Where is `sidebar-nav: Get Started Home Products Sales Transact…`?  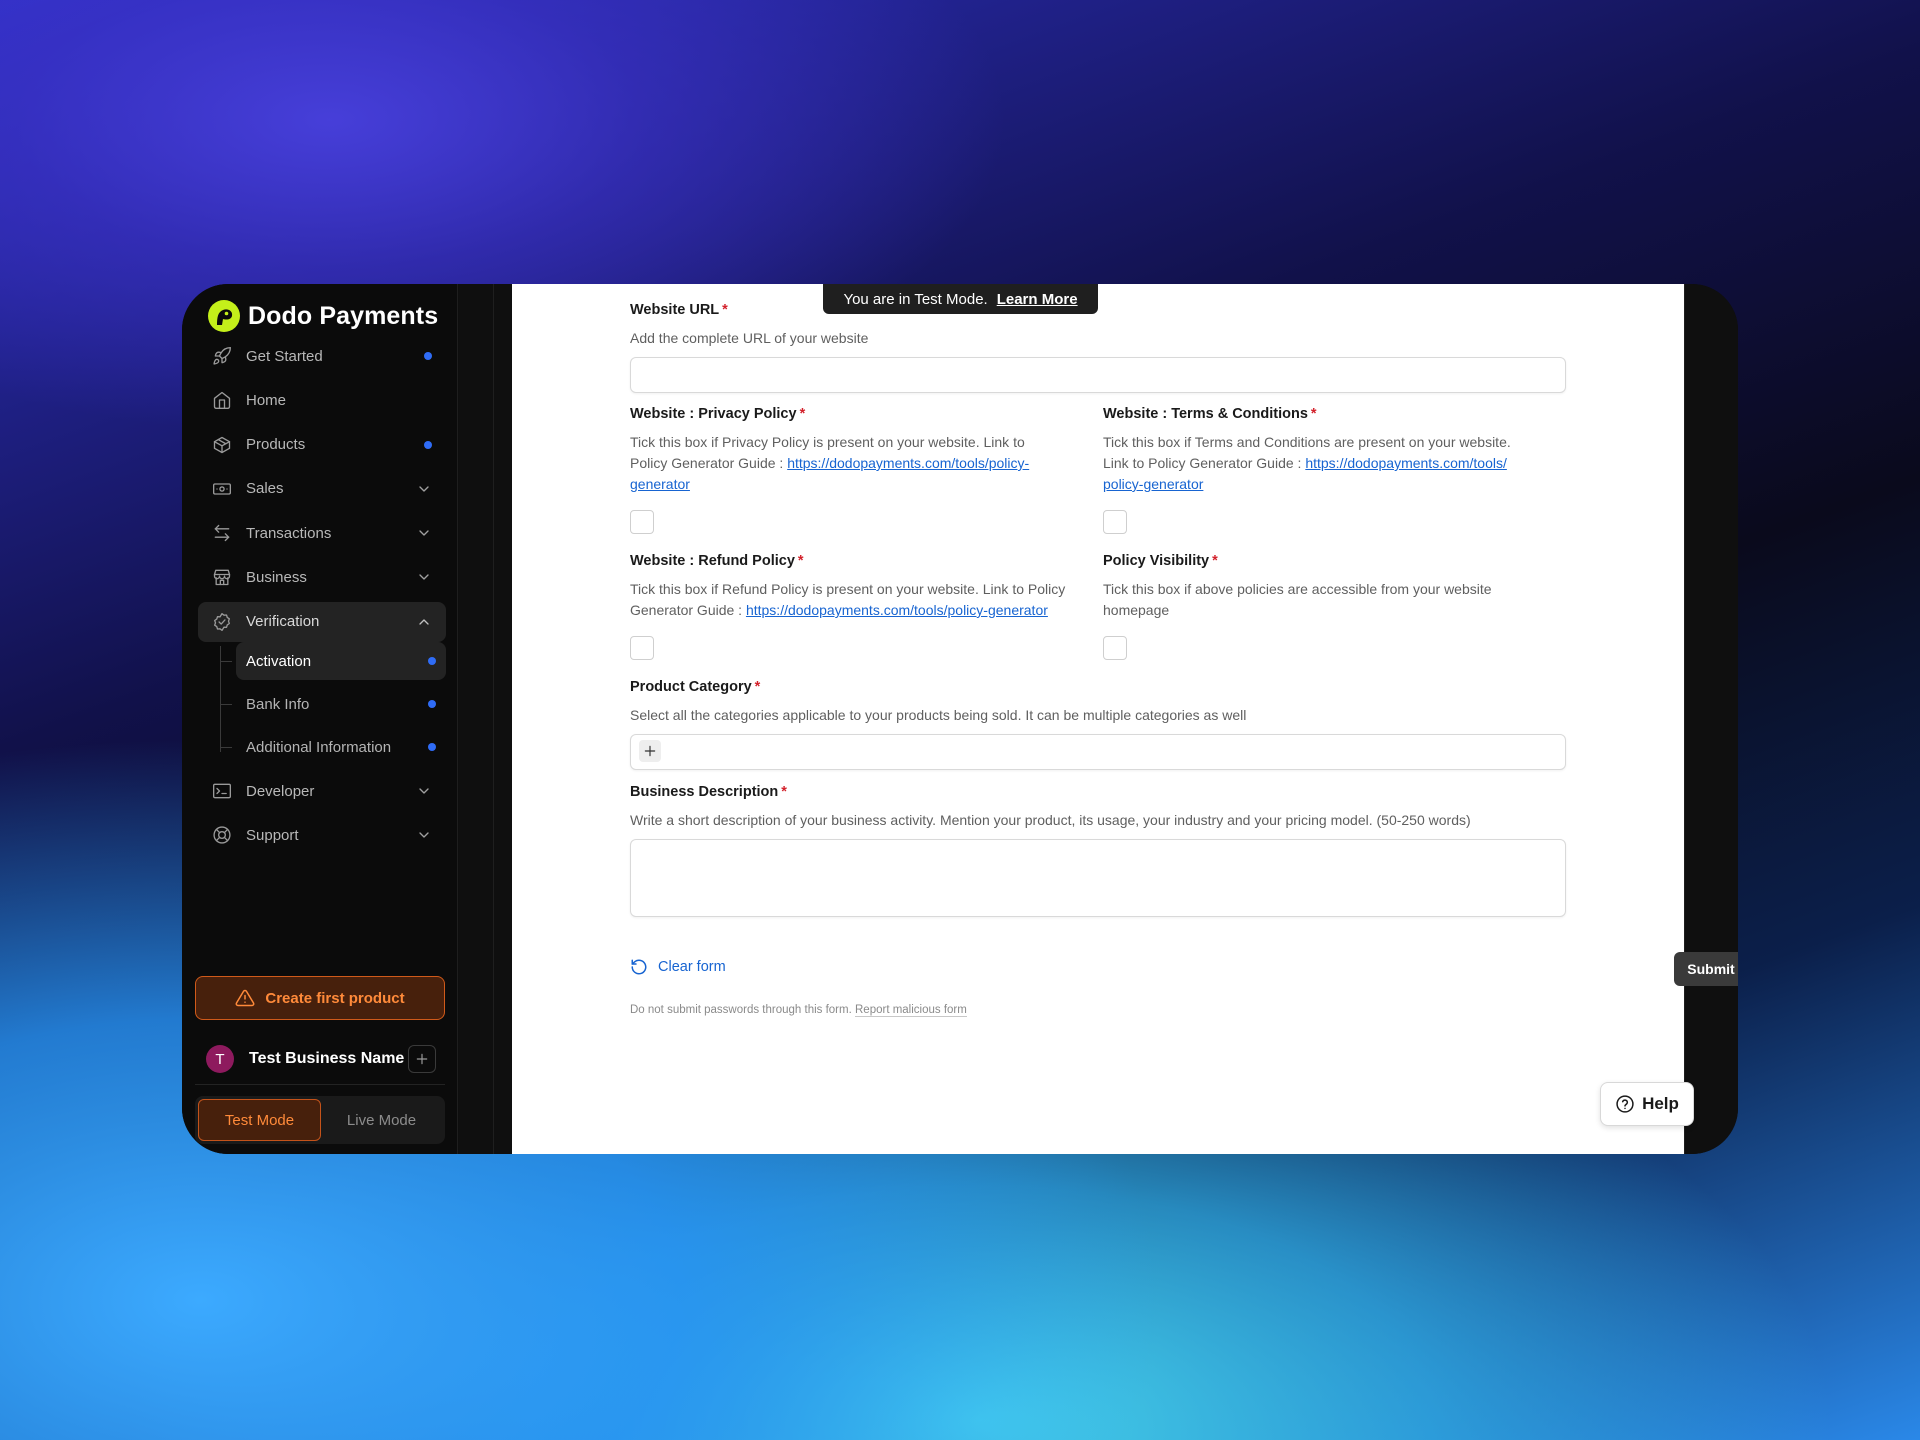 sidebar-nav: Get Started Home Products Sales Transact… is located at coordinates (322, 598).